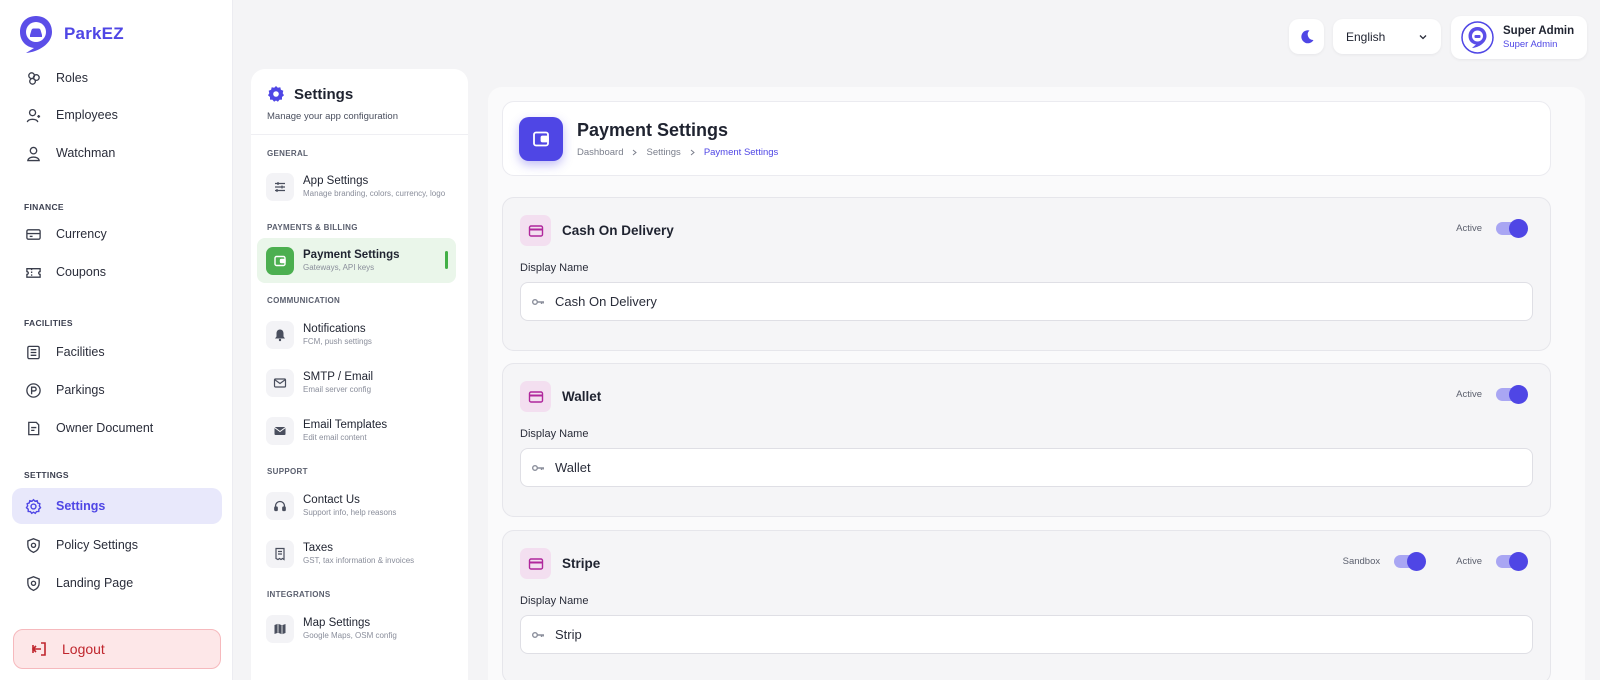 The height and width of the screenshot is (680, 1600). I want to click on sidebar-item-label: Employees, so click(87, 115).